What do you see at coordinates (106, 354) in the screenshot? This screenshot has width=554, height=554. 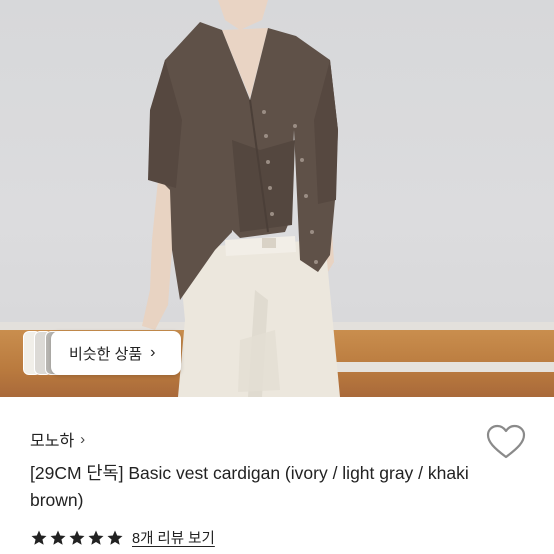 I see `similar-products-label: 비슷한 상품` at bounding box center [106, 354].